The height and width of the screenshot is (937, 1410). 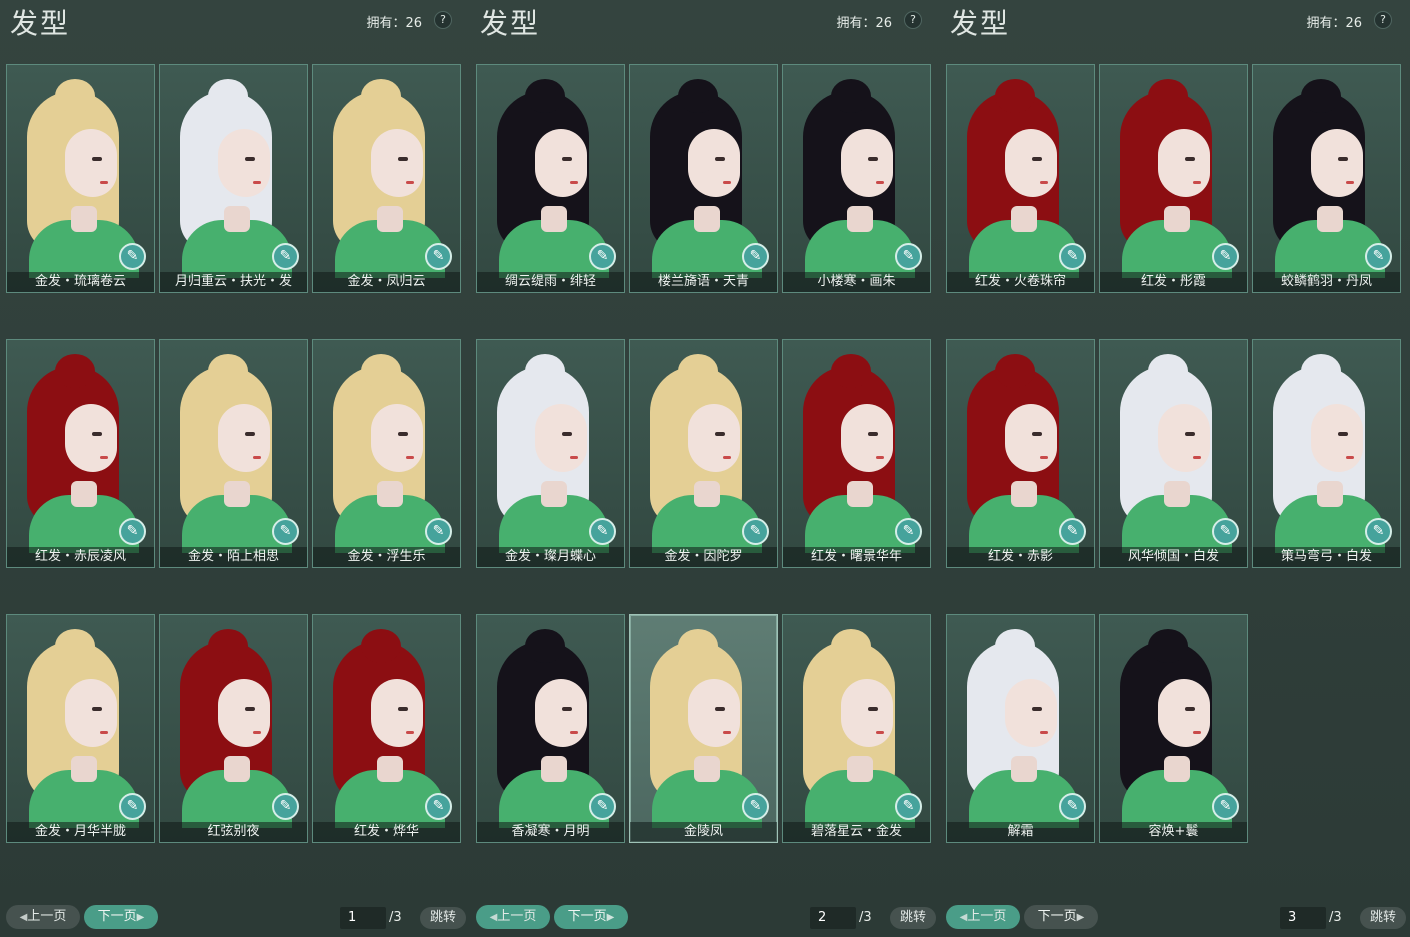 What do you see at coordinates (550, 282) in the screenshot?
I see `hairstyle-name: 绸云缇雨・绯轻` at bounding box center [550, 282].